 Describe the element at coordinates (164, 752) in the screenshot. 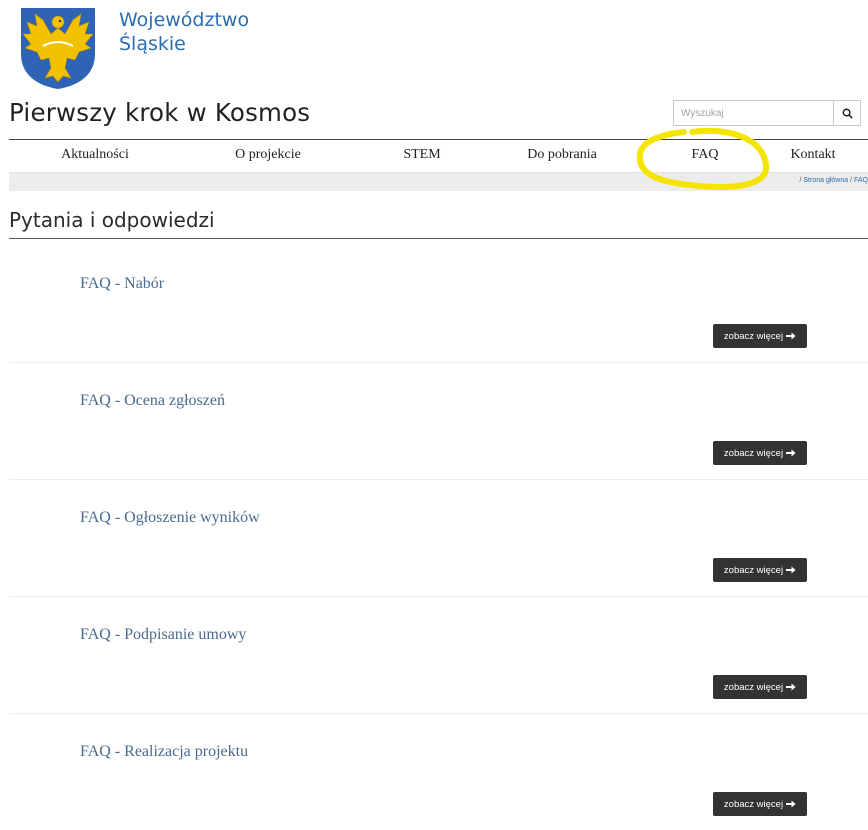

I see `faq-title-link: FAQ - Realizacja projektu` at that location.